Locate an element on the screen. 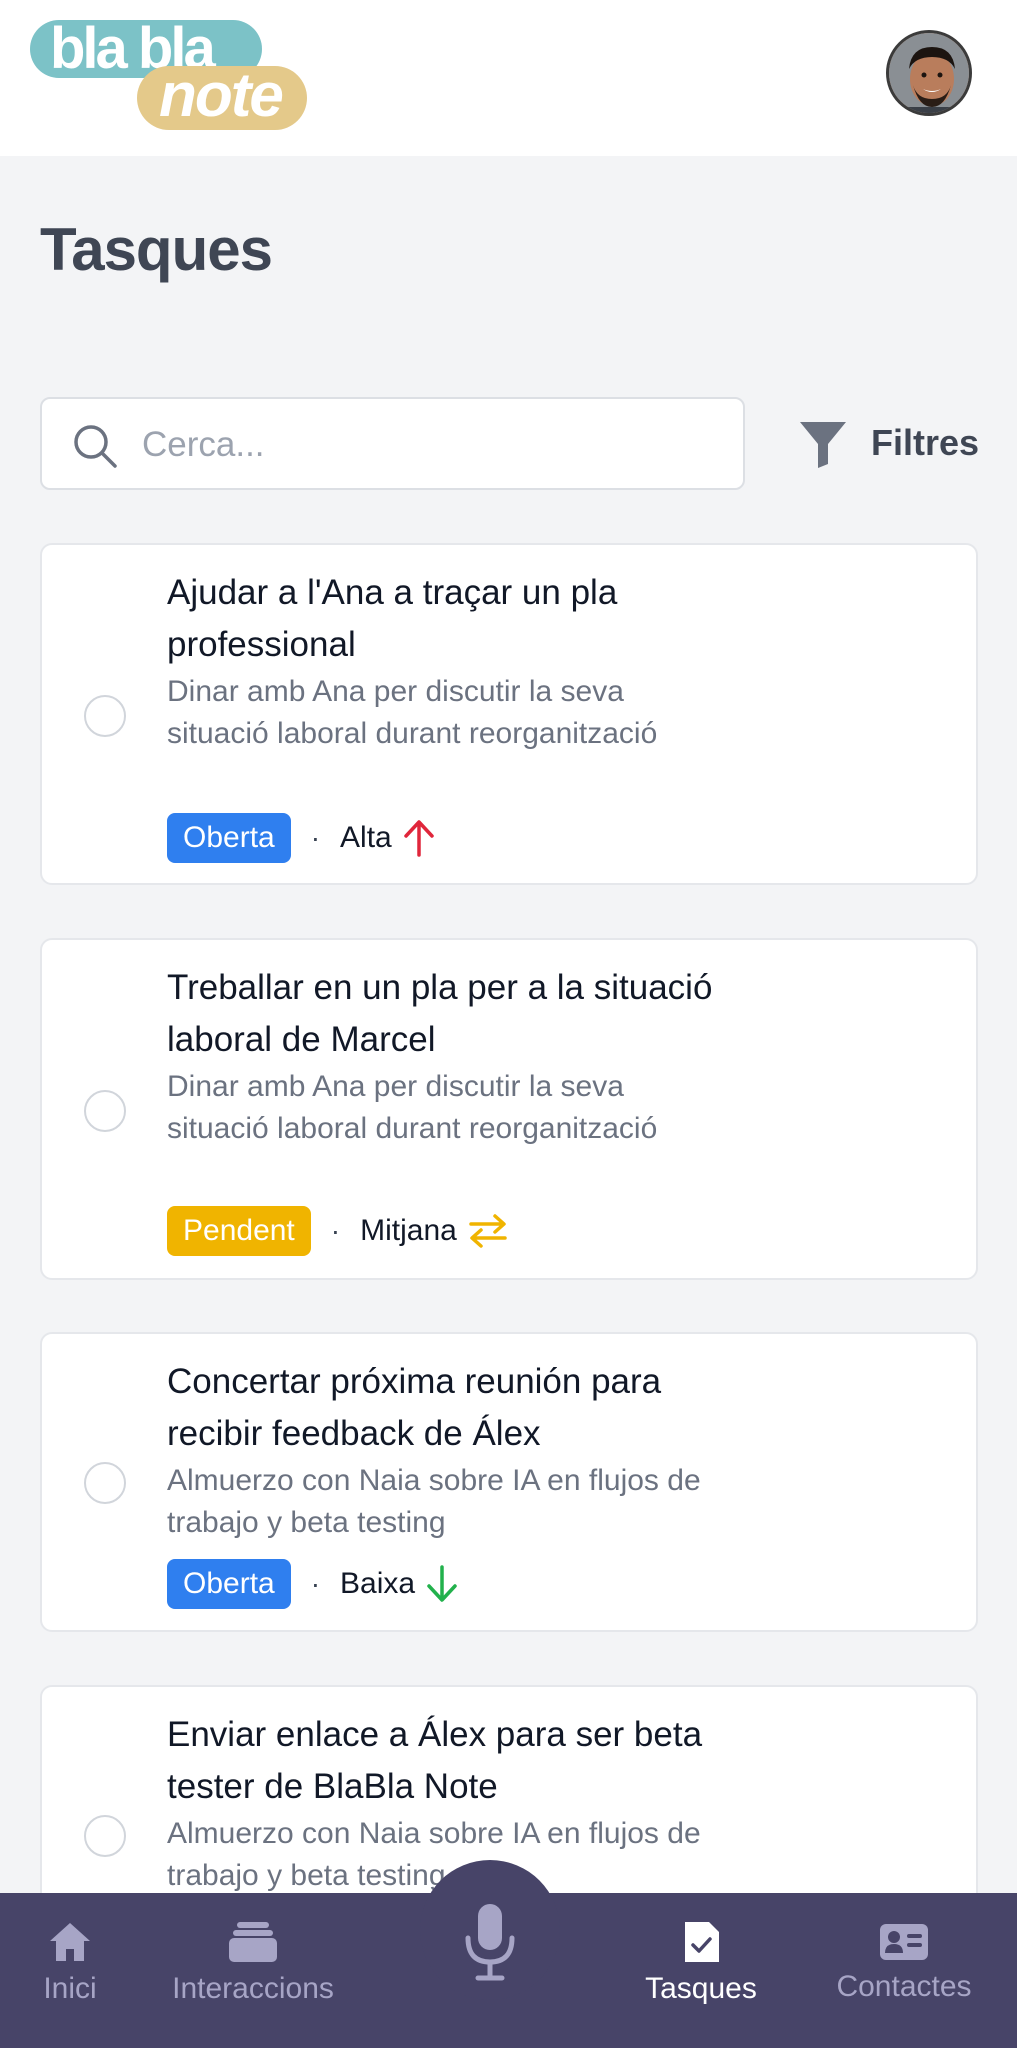 The image size is (1017, 2048). task-meta: Pendent · Mitjana is located at coordinates (339, 1231).